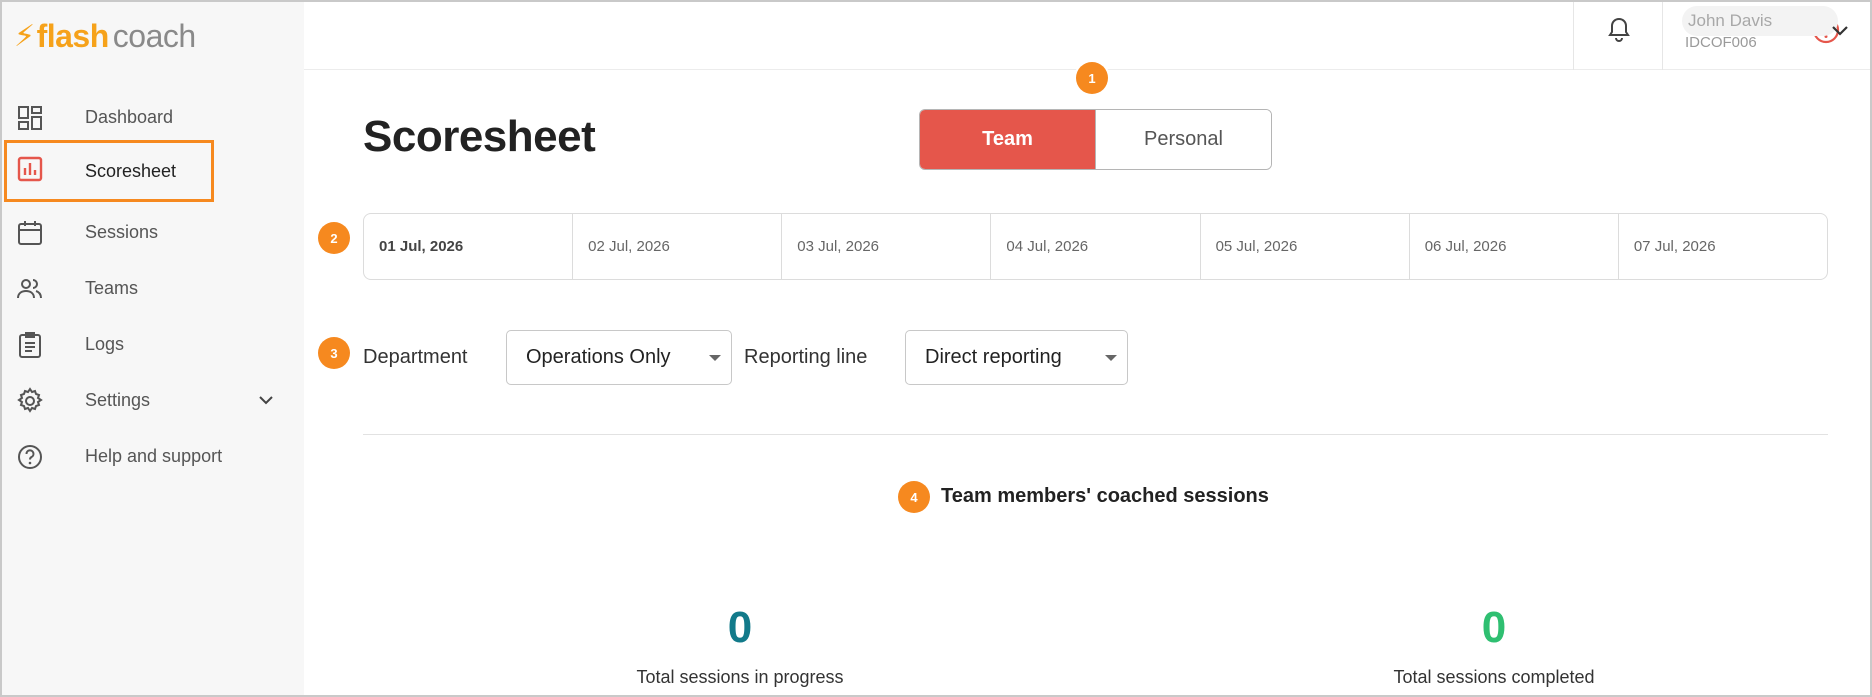 The image size is (1872, 697). Describe the element at coordinates (1304, 246) in the screenshot. I see `date-cell: 05 Jul, 2026` at that location.